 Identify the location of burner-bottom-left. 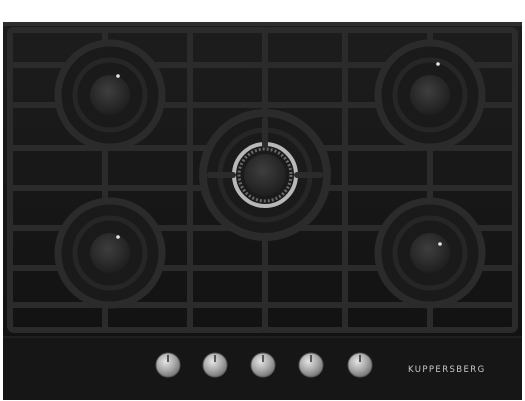
(110, 253).